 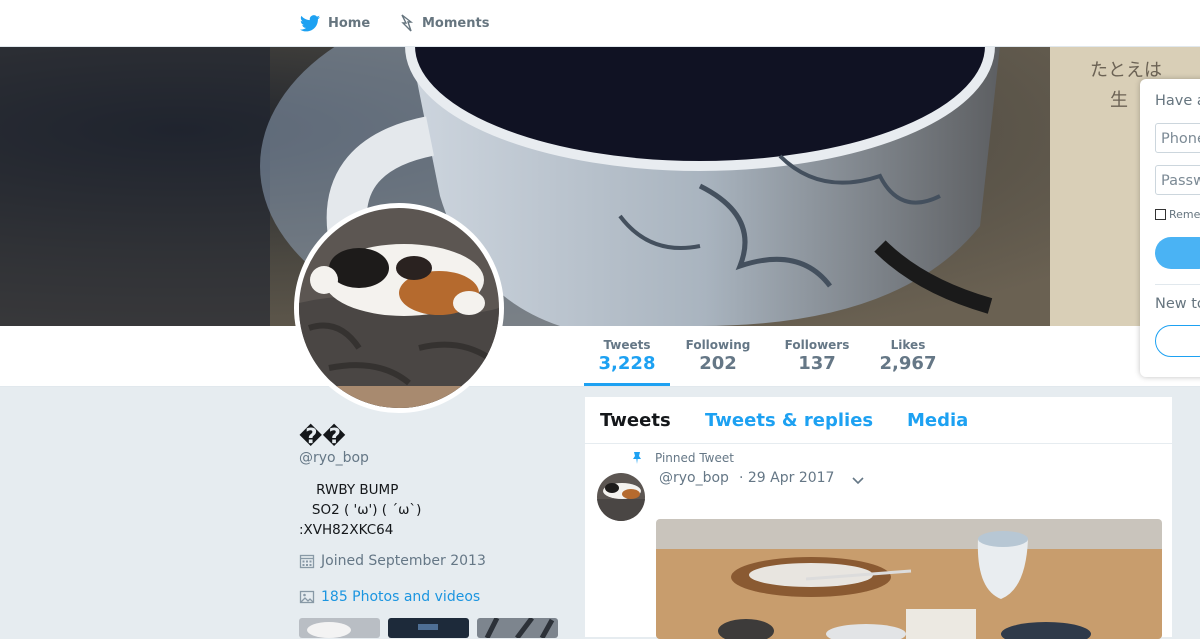 I want to click on stat-following-value: 202, so click(x=718, y=363).